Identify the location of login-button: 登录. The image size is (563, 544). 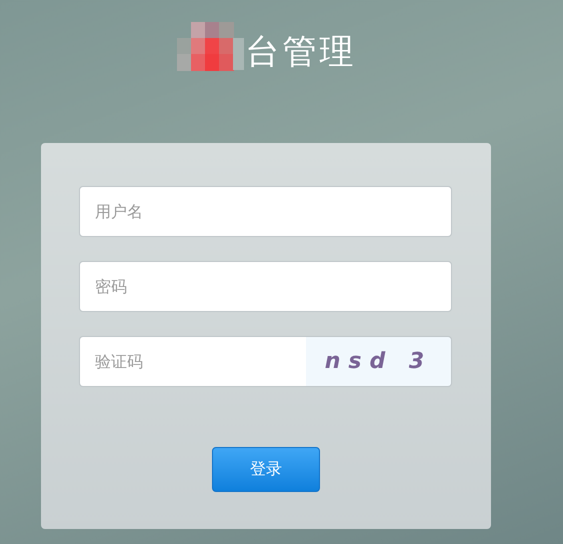
(266, 469).